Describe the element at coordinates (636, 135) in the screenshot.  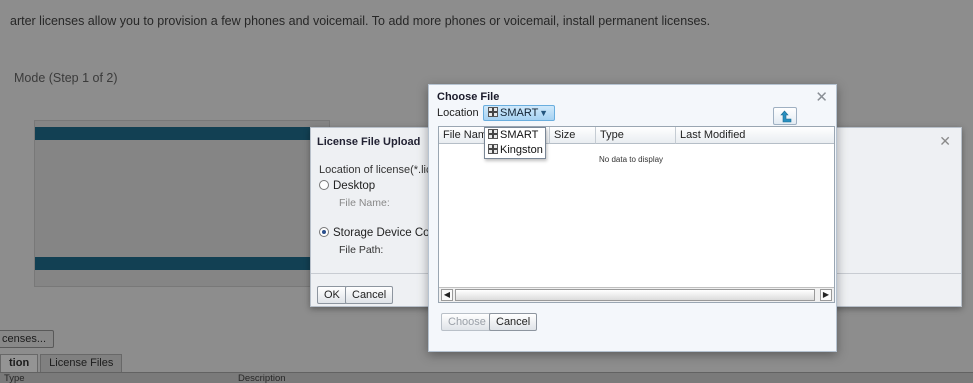
I see `column-type: Type` at that location.